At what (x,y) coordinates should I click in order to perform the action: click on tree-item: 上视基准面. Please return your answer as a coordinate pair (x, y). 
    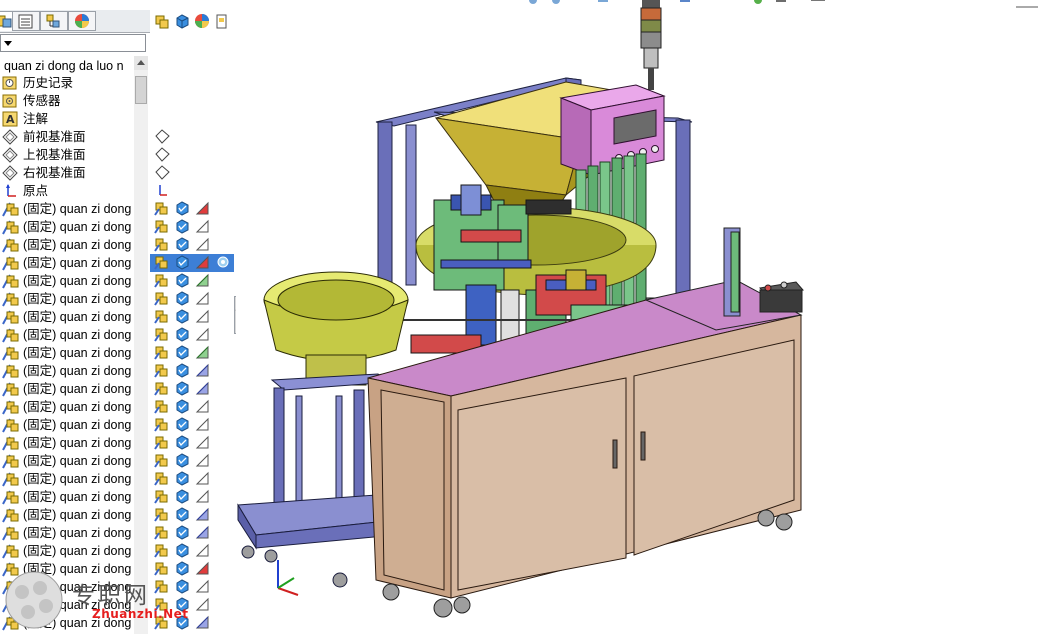
    Looking at the image, I should click on (75, 155).